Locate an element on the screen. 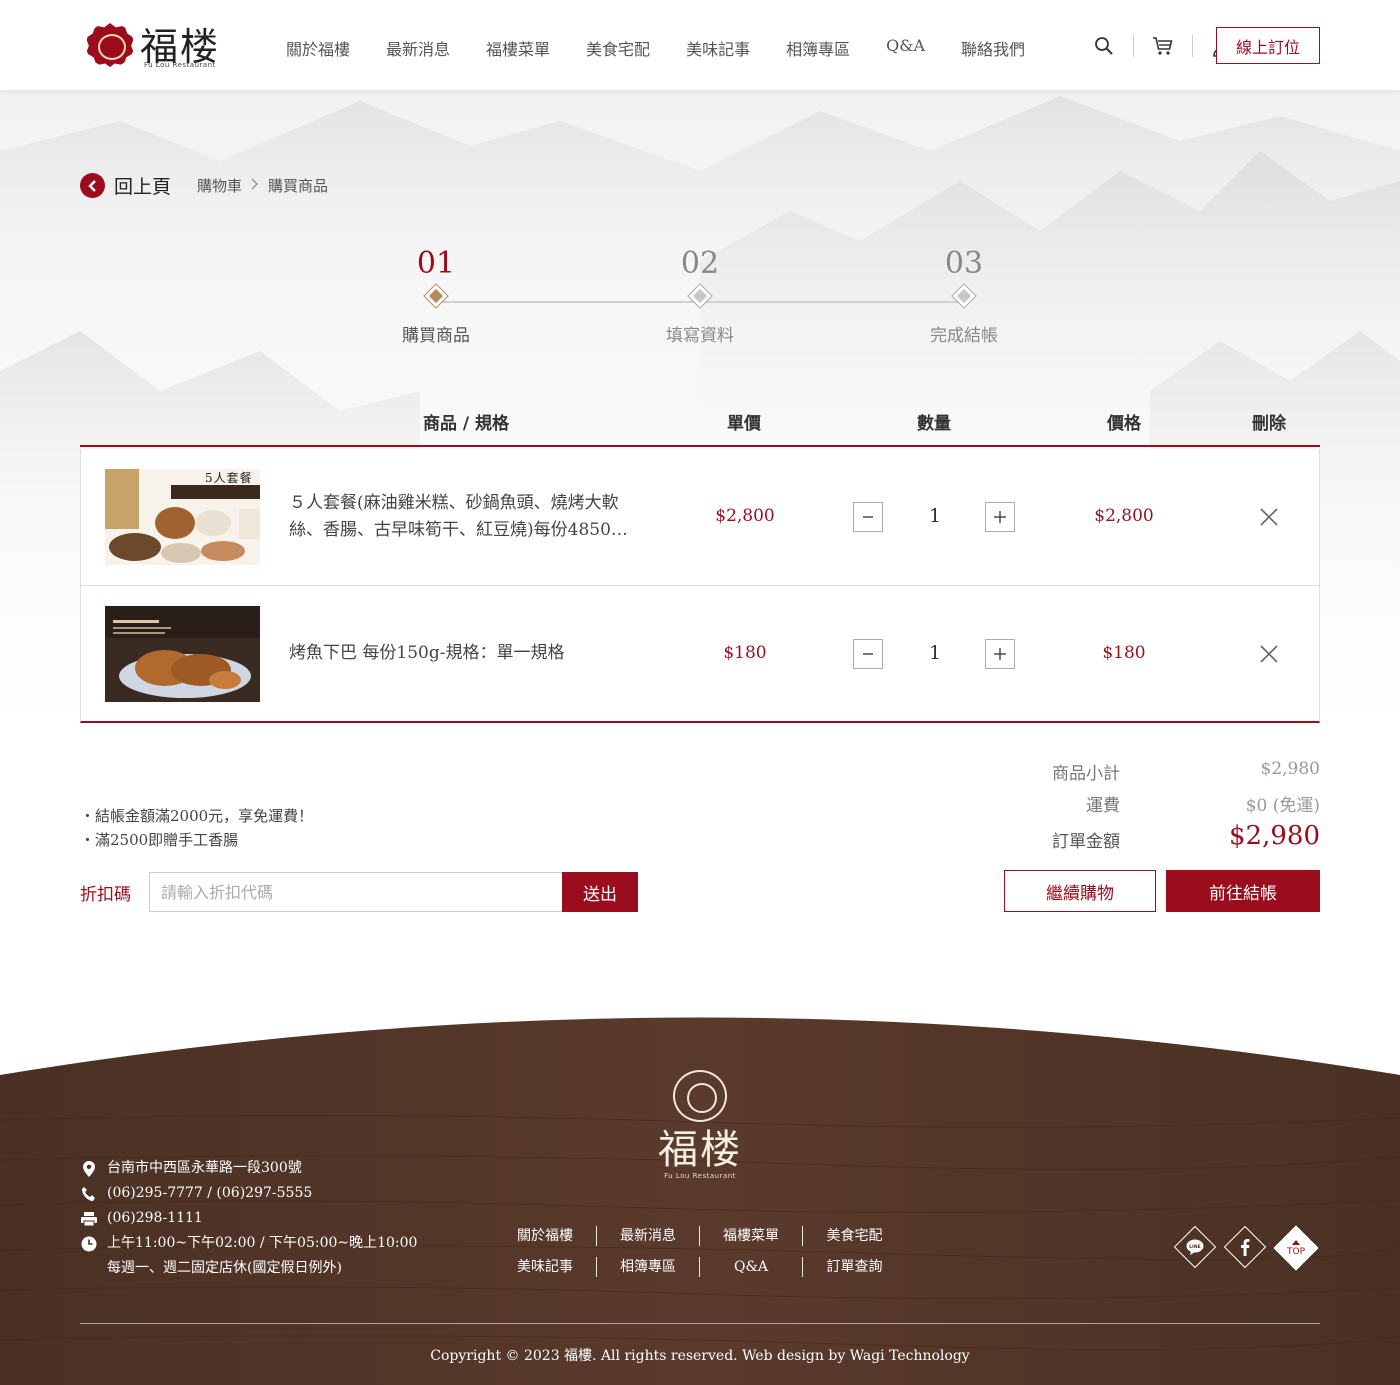 The height and width of the screenshot is (1385, 1400). social-links: LINE TOP is located at coordinates (1246, 1248).